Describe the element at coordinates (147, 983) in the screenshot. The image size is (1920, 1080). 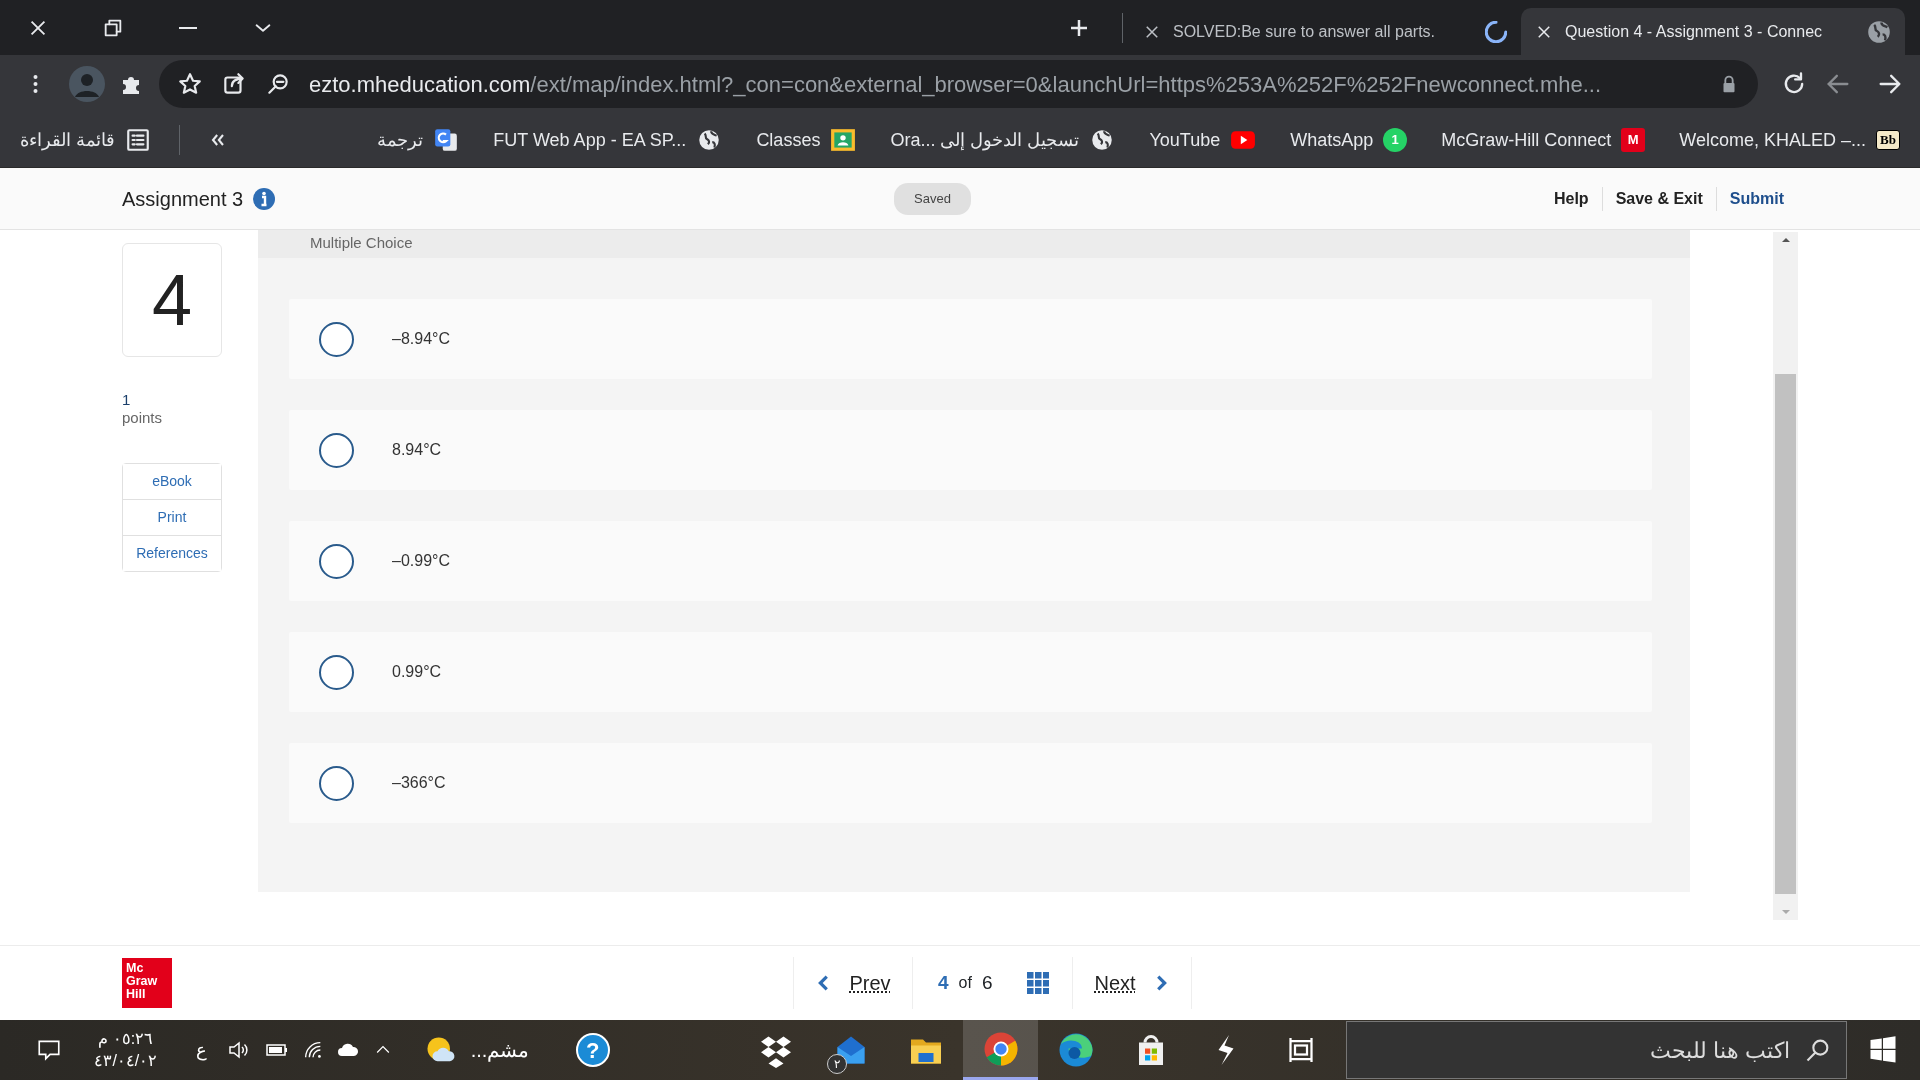
I see `brand-logo: Mc Graw Hill` at that location.